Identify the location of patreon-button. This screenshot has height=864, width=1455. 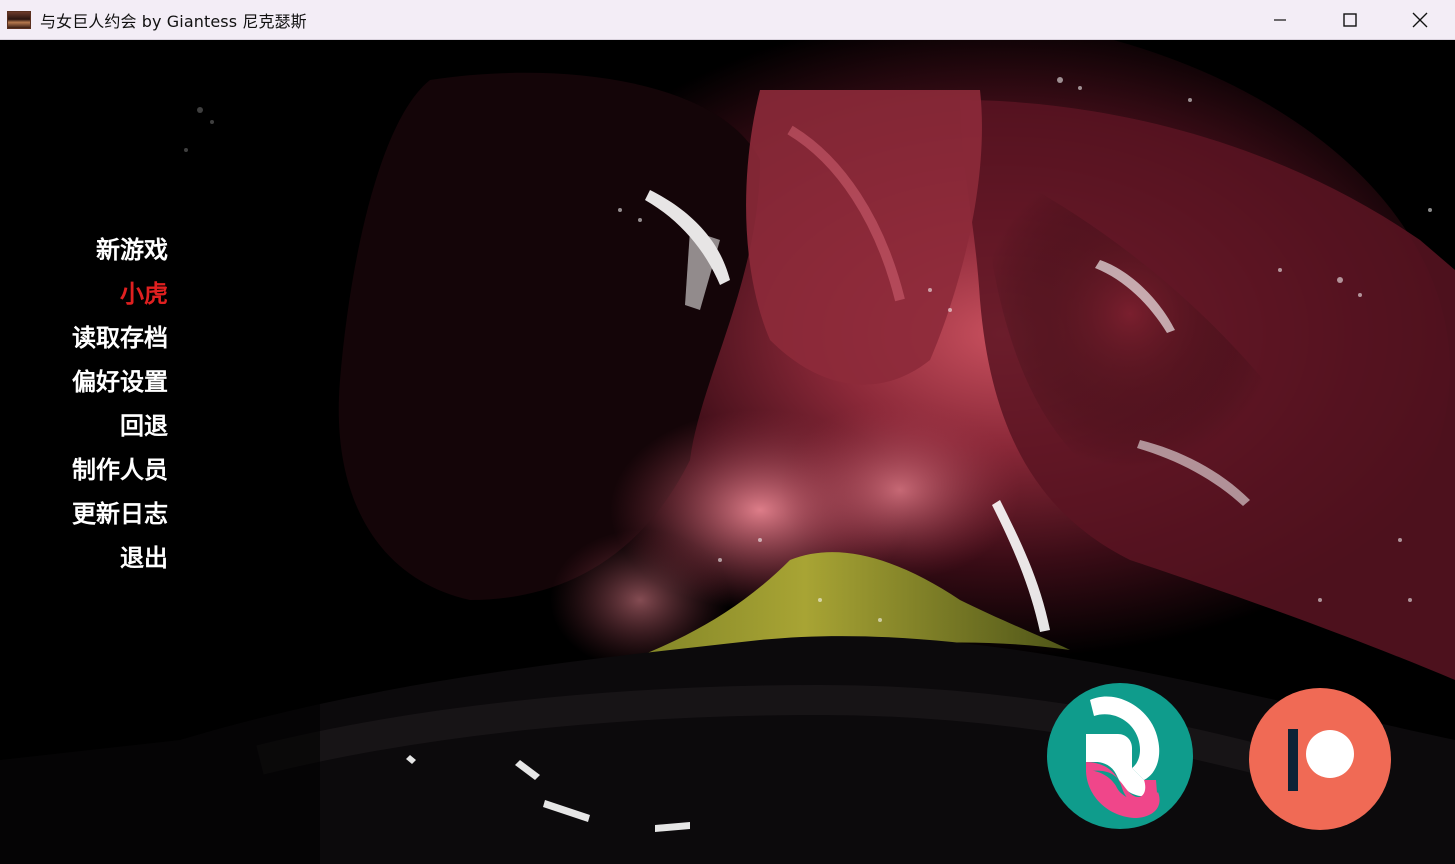
(1320, 759).